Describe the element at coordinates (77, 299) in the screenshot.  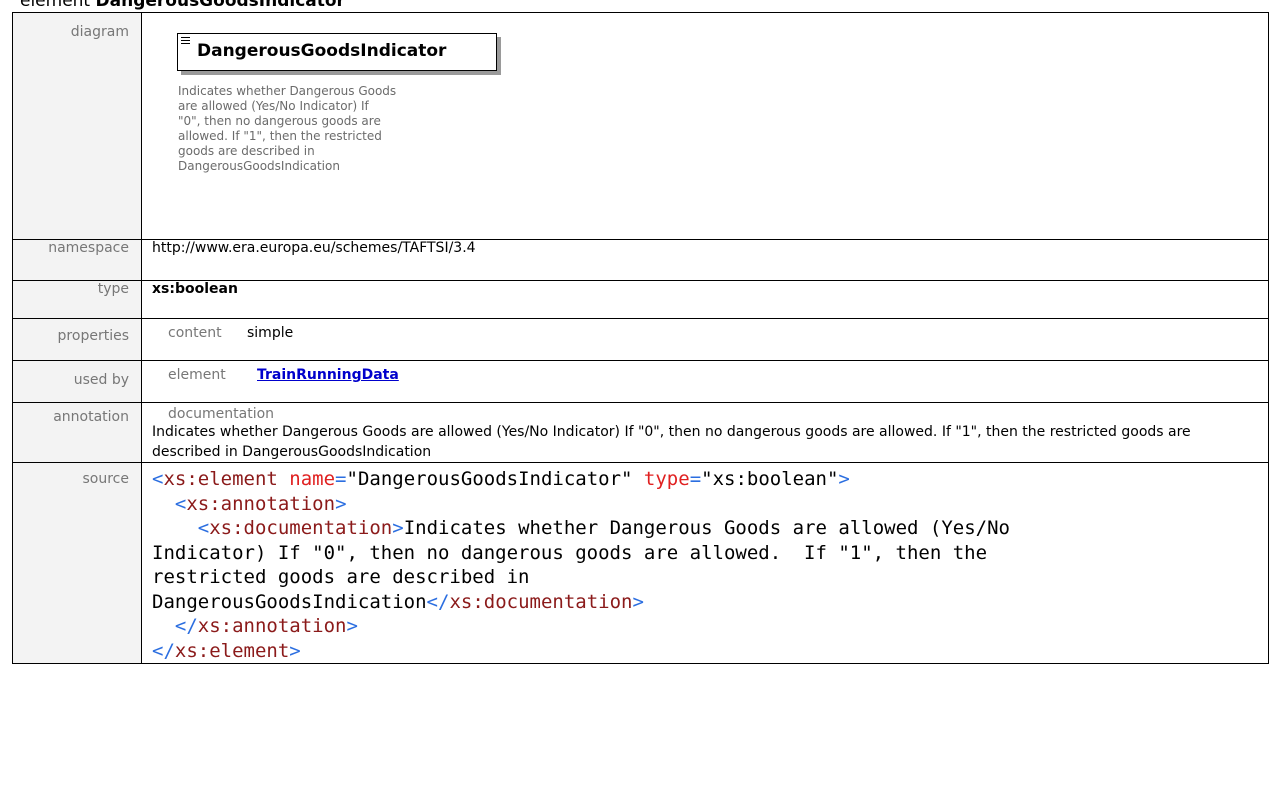
I see `label-type: type` at that location.